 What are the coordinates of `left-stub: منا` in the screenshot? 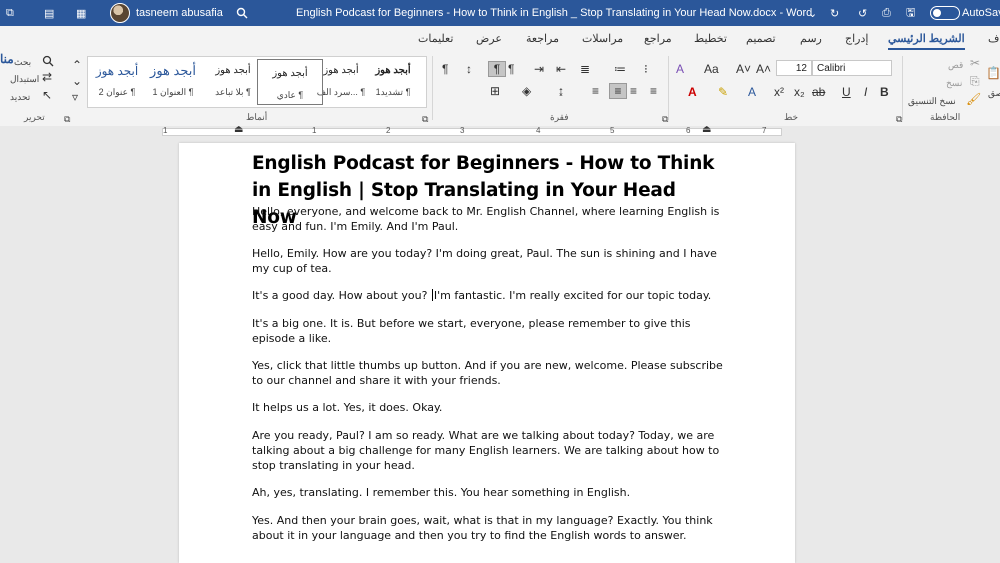 It's located at (7, 59).